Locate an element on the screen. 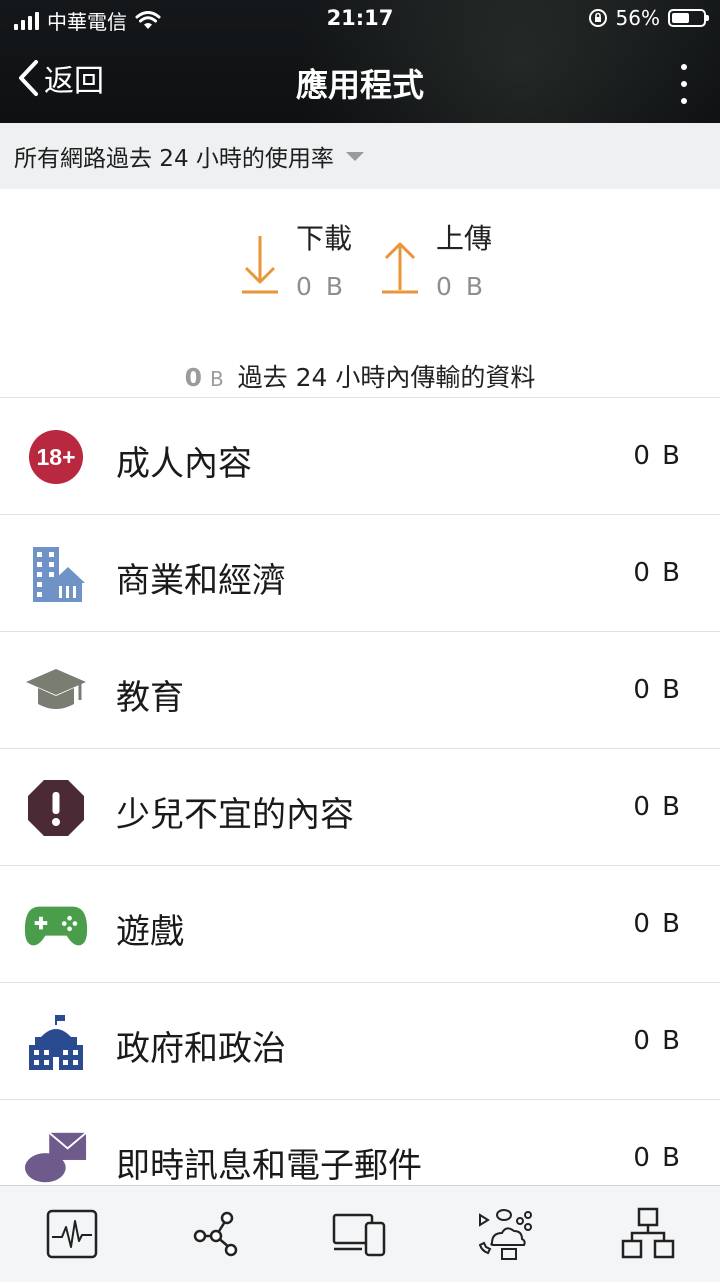 Image resolution: width=720 pixels, height=1282 pixels. share-nodes-icon is located at coordinates (215, 1234).